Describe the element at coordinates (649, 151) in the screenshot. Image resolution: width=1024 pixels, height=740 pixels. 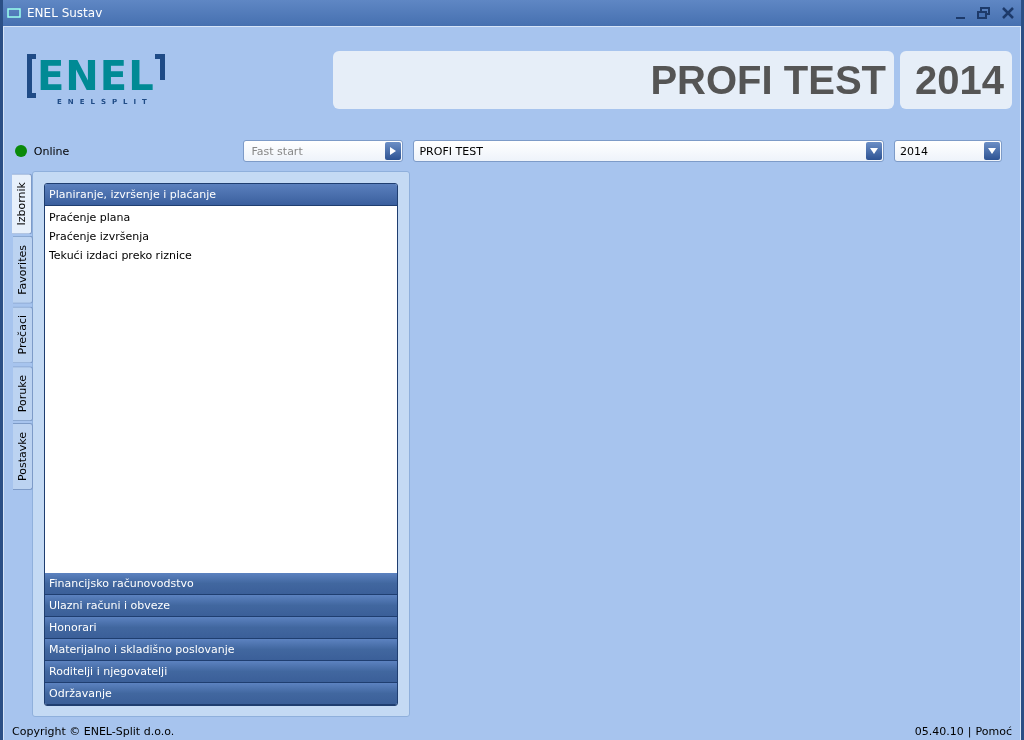
I see `company-select: PROFI TEST` at that location.